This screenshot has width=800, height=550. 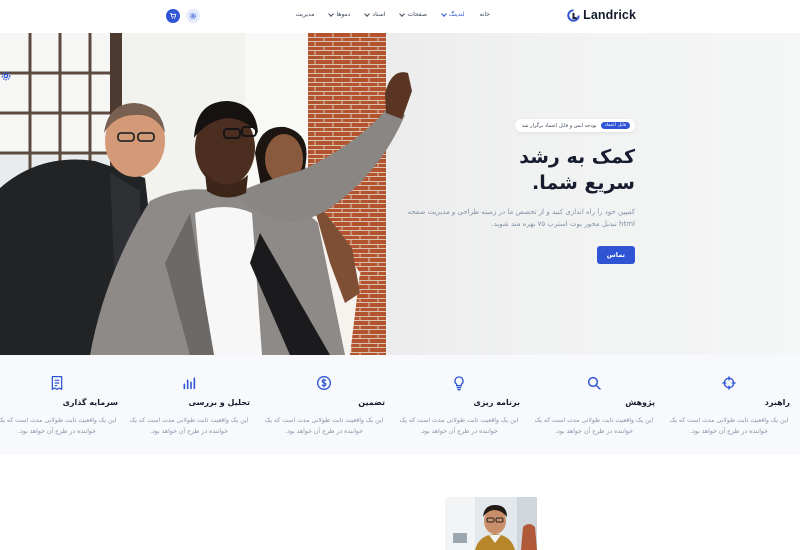 What do you see at coordinates (559, 125) in the screenshot?
I see `pill-text: بودجه ایمن و قابل اعتماد برگزار شد` at bounding box center [559, 125].